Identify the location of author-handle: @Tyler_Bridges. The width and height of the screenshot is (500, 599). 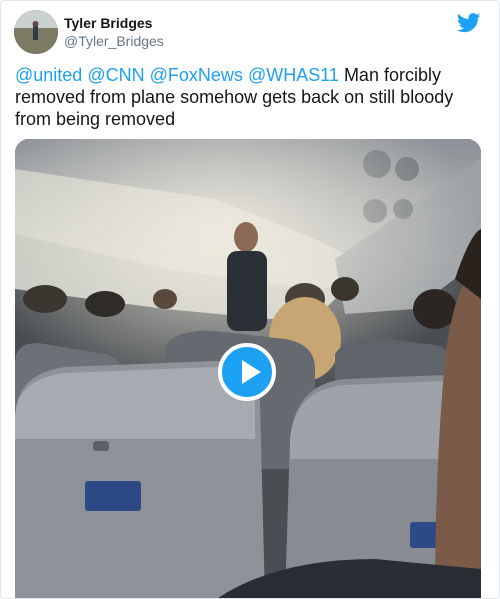
(114, 41).